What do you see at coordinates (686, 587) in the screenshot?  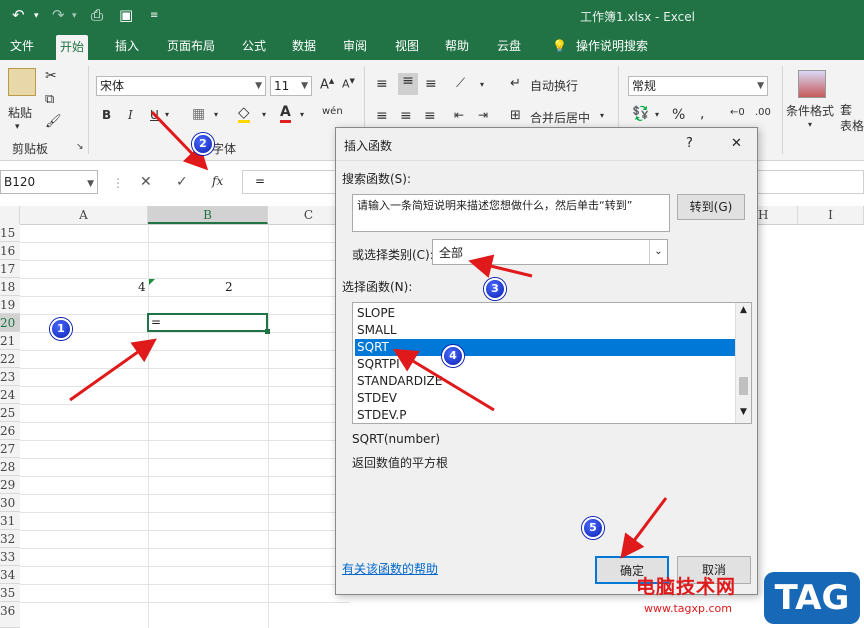 I see `watermark-site-name: 电脑技术网` at bounding box center [686, 587].